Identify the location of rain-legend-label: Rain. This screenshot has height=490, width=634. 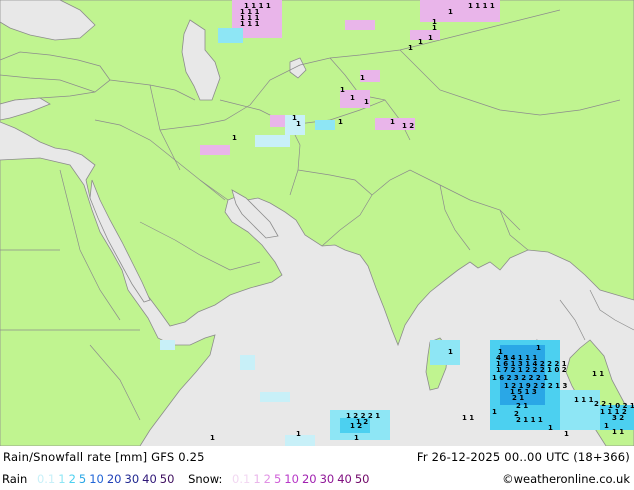
(15, 479).